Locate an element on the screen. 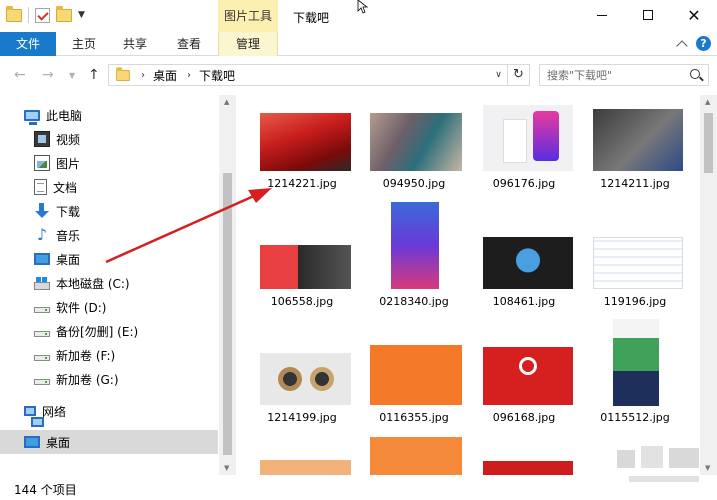 This screenshot has height=500, width=717. search-box is located at coordinates (624, 75).